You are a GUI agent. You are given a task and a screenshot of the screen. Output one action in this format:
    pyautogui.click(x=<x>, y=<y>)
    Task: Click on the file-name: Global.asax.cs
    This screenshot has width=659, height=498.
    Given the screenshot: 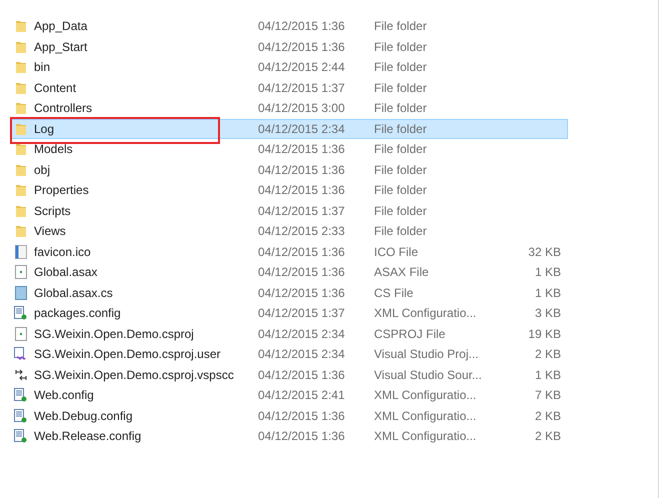 What is the action you would take?
    pyautogui.click(x=73, y=293)
    